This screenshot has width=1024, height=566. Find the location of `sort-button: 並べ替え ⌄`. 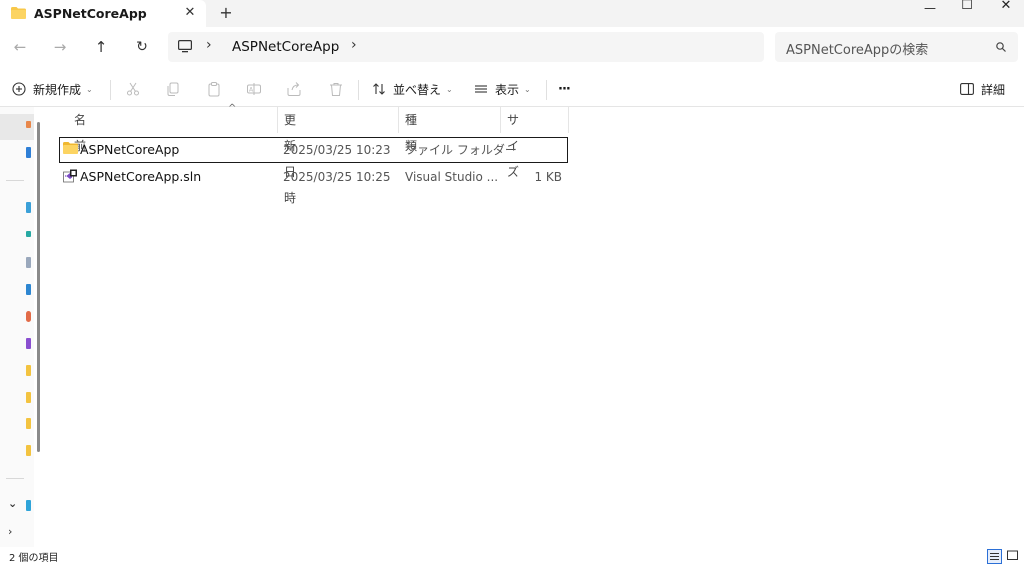

sort-button: 並べ替え ⌄ is located at coordinates (412, 89).